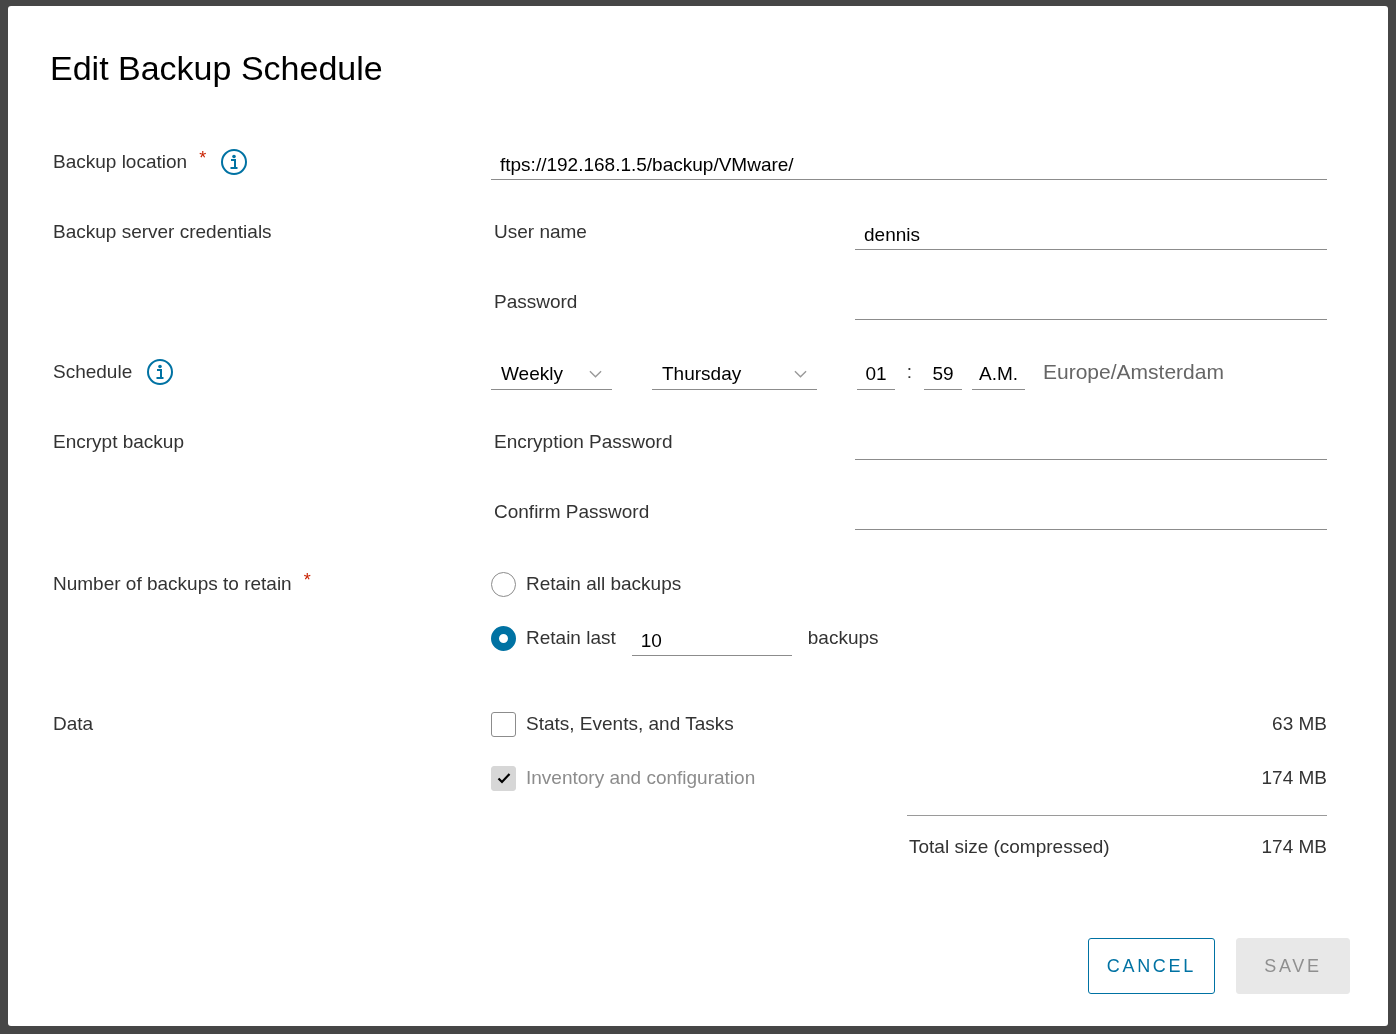 This screenshot has width=1396, height=1034. Describe the element at coordinates (998, 372) in the screenshot. I see `meridiem-field: A.M.` at that location.